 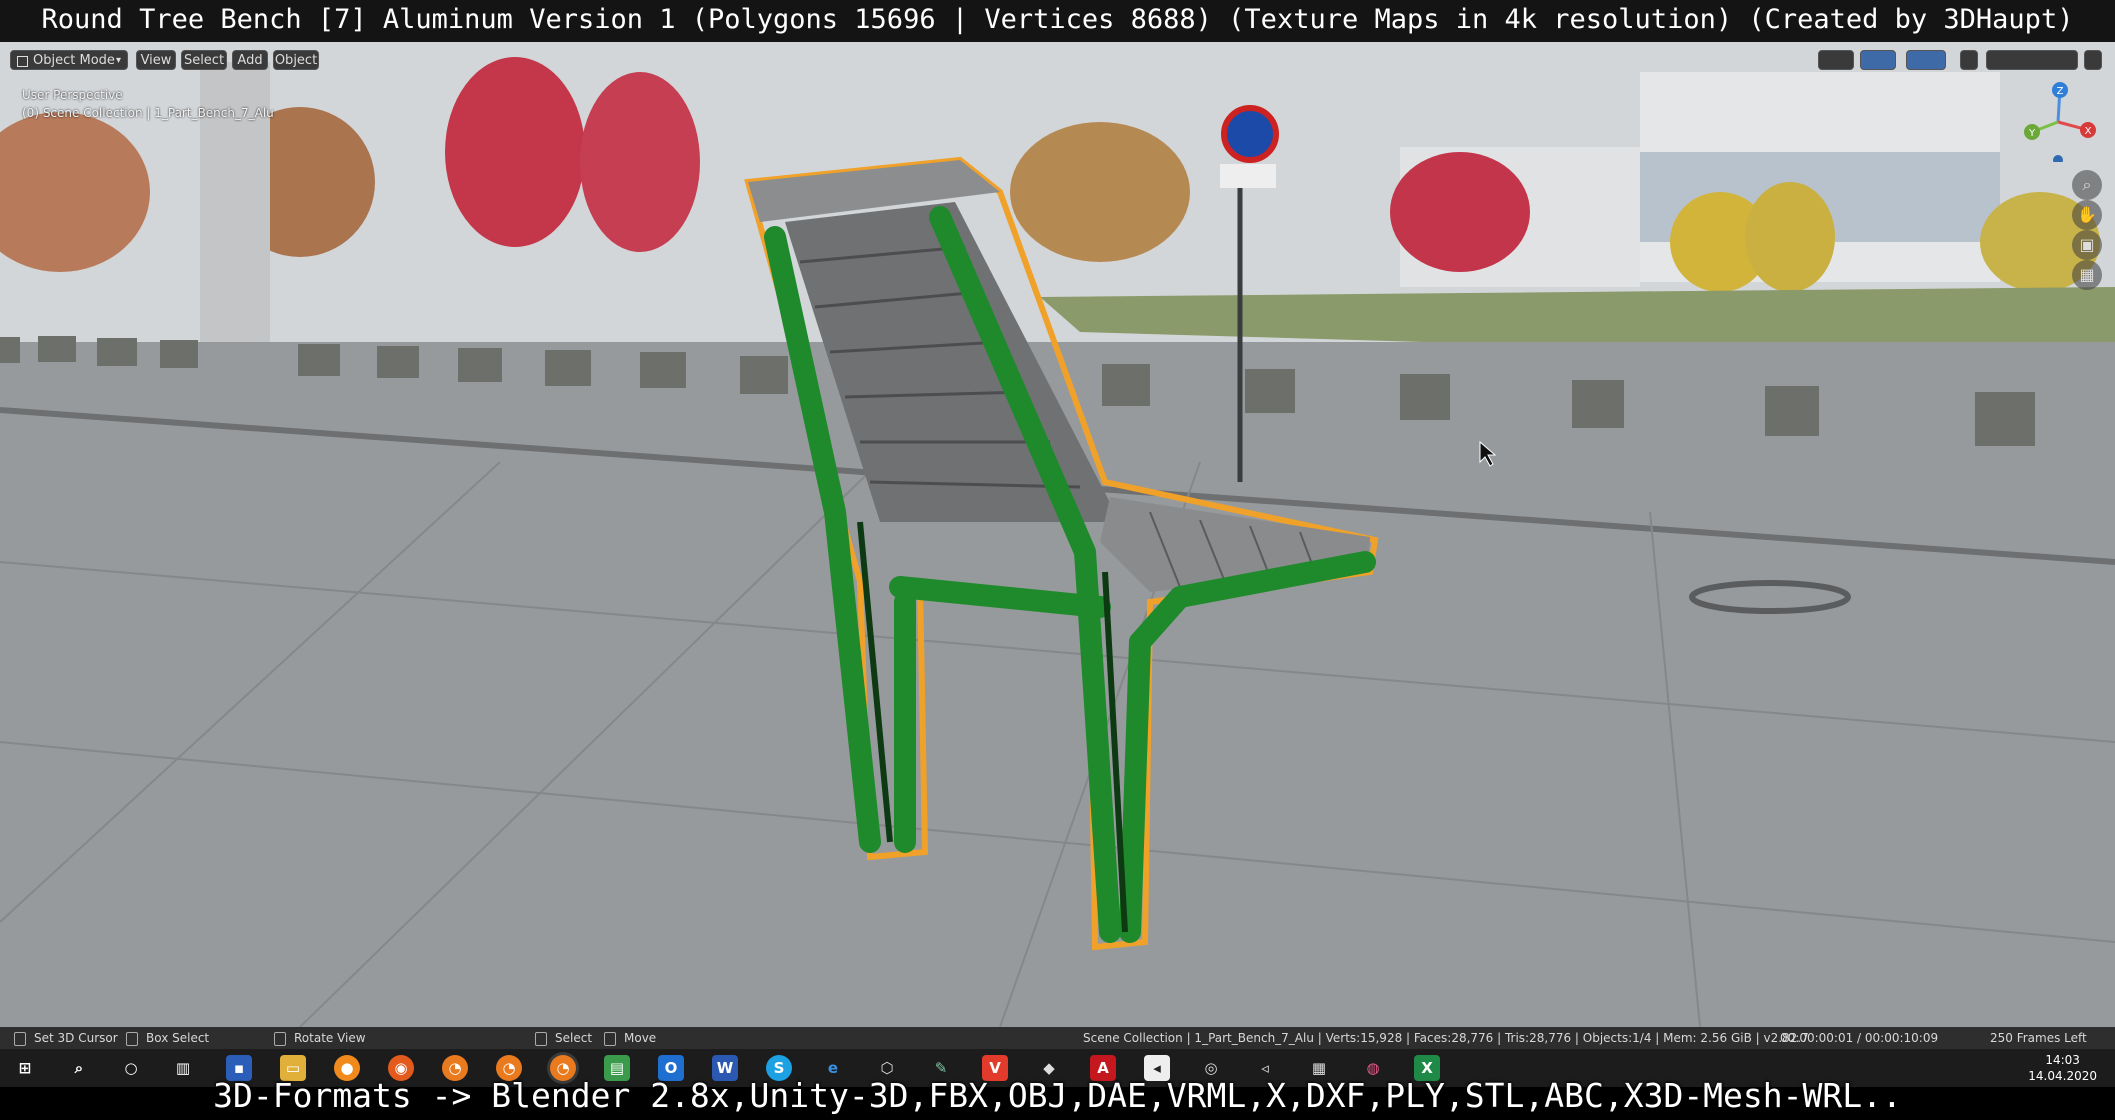 I want to click on gizmo-toggle, so click(x=1878, y=60).